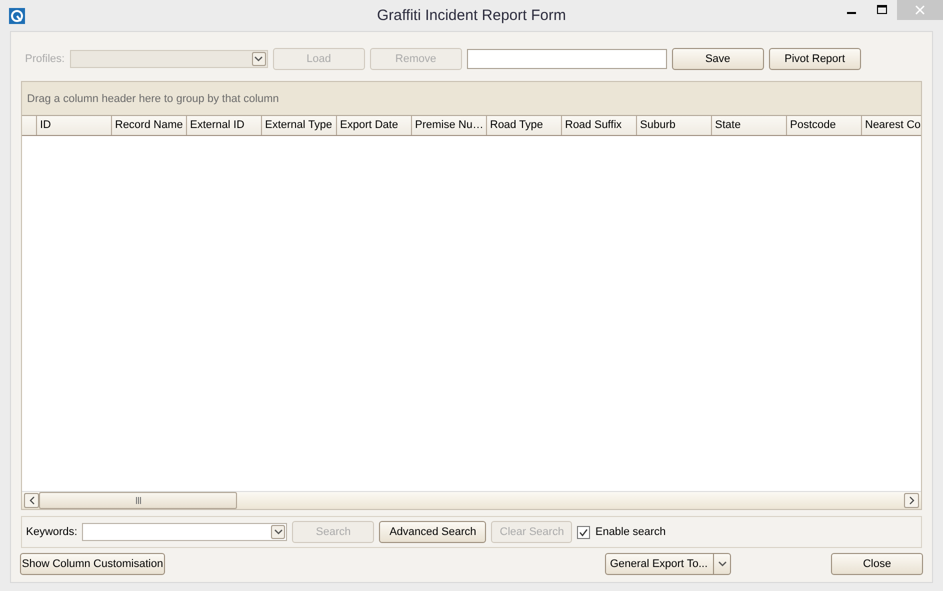 The height and width of the screenshot is (591, 943). I want to click on enable-search-checkbox, so click(583, 532).